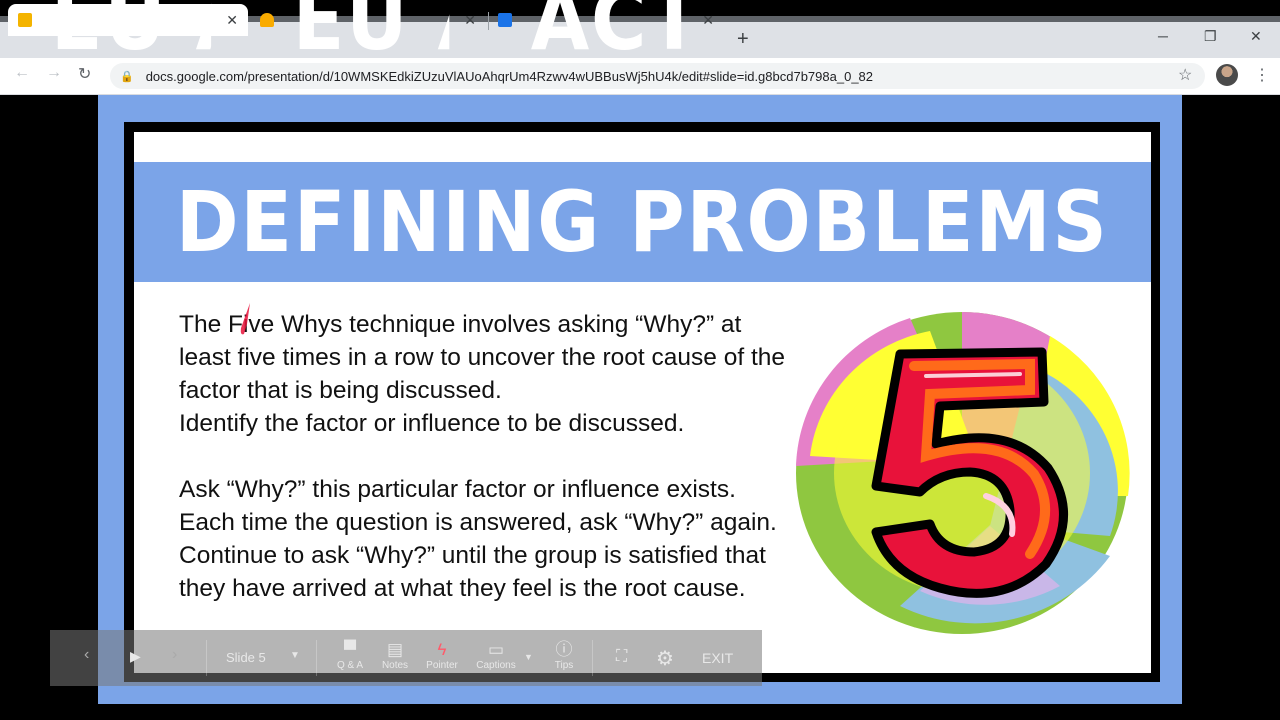  What do you see at coordinates (368, 34) in the screenshot?
I see `tab-jam-board: EU ACT Training Jam Board - Goo ✕` at bounding box center [368, 34].